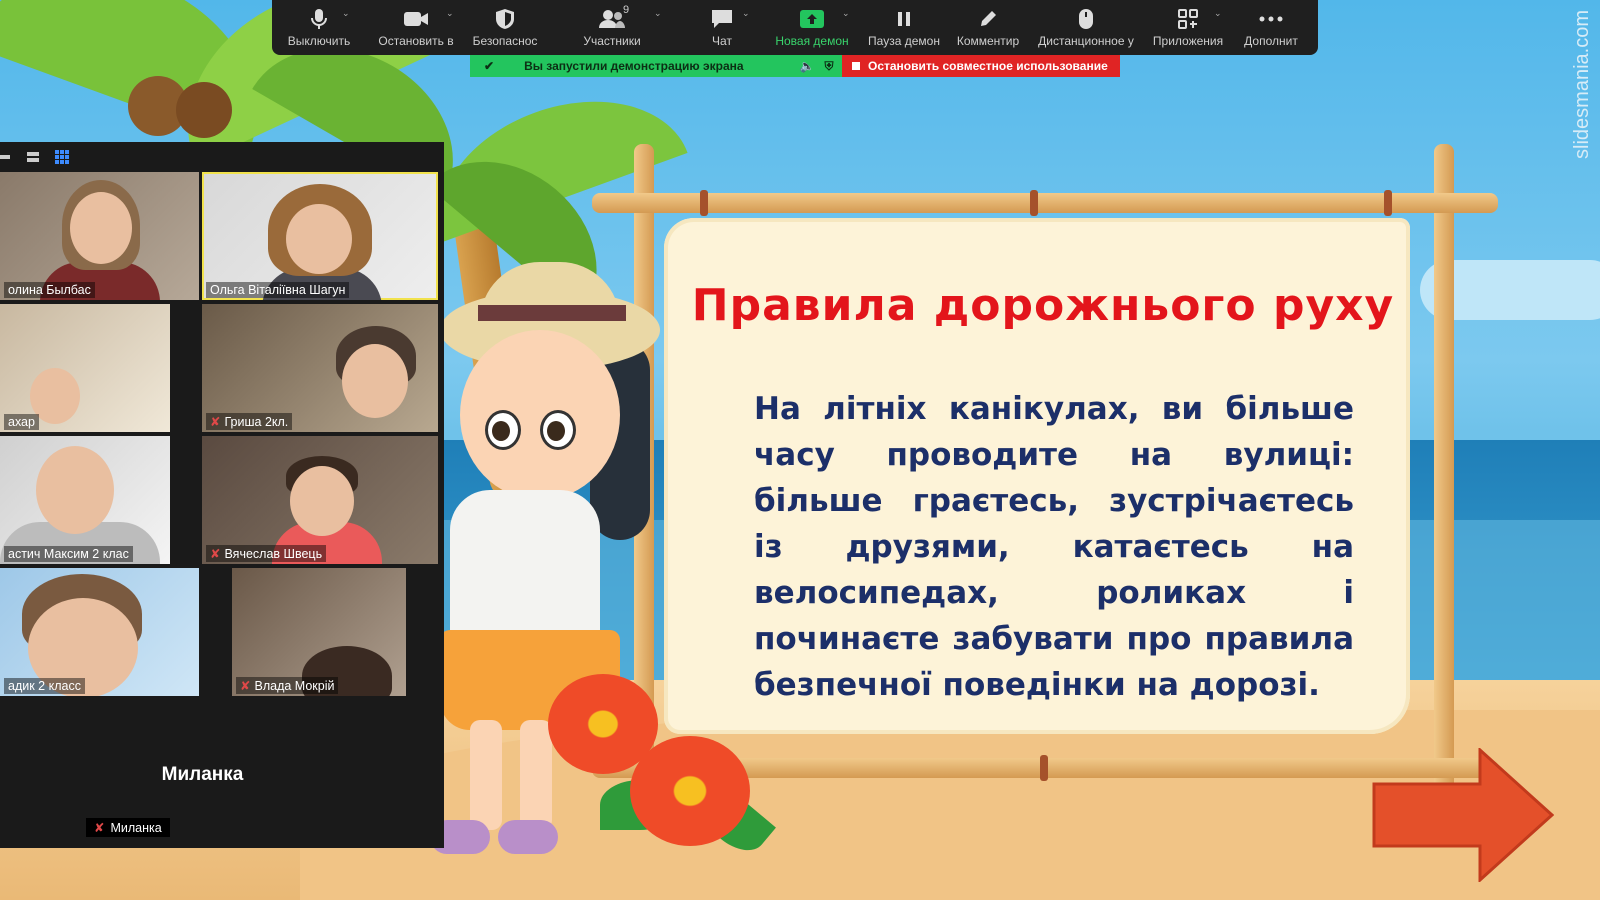 The image size is (1600, 900). I want to click on girl-shoe, so click(528, 837).